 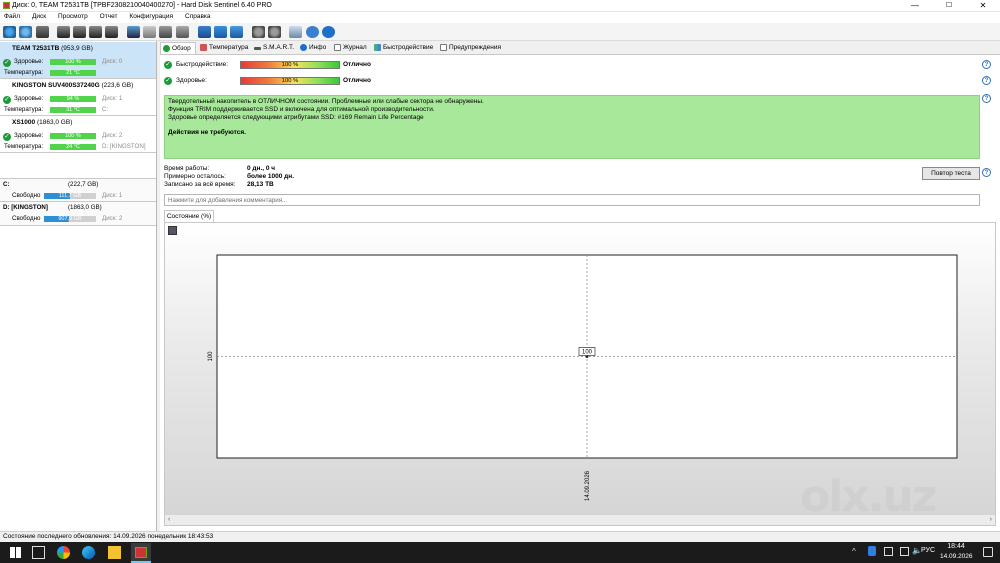 I want to click on disk-2-health-label: Здоровье:, so click(x=29, y=135).